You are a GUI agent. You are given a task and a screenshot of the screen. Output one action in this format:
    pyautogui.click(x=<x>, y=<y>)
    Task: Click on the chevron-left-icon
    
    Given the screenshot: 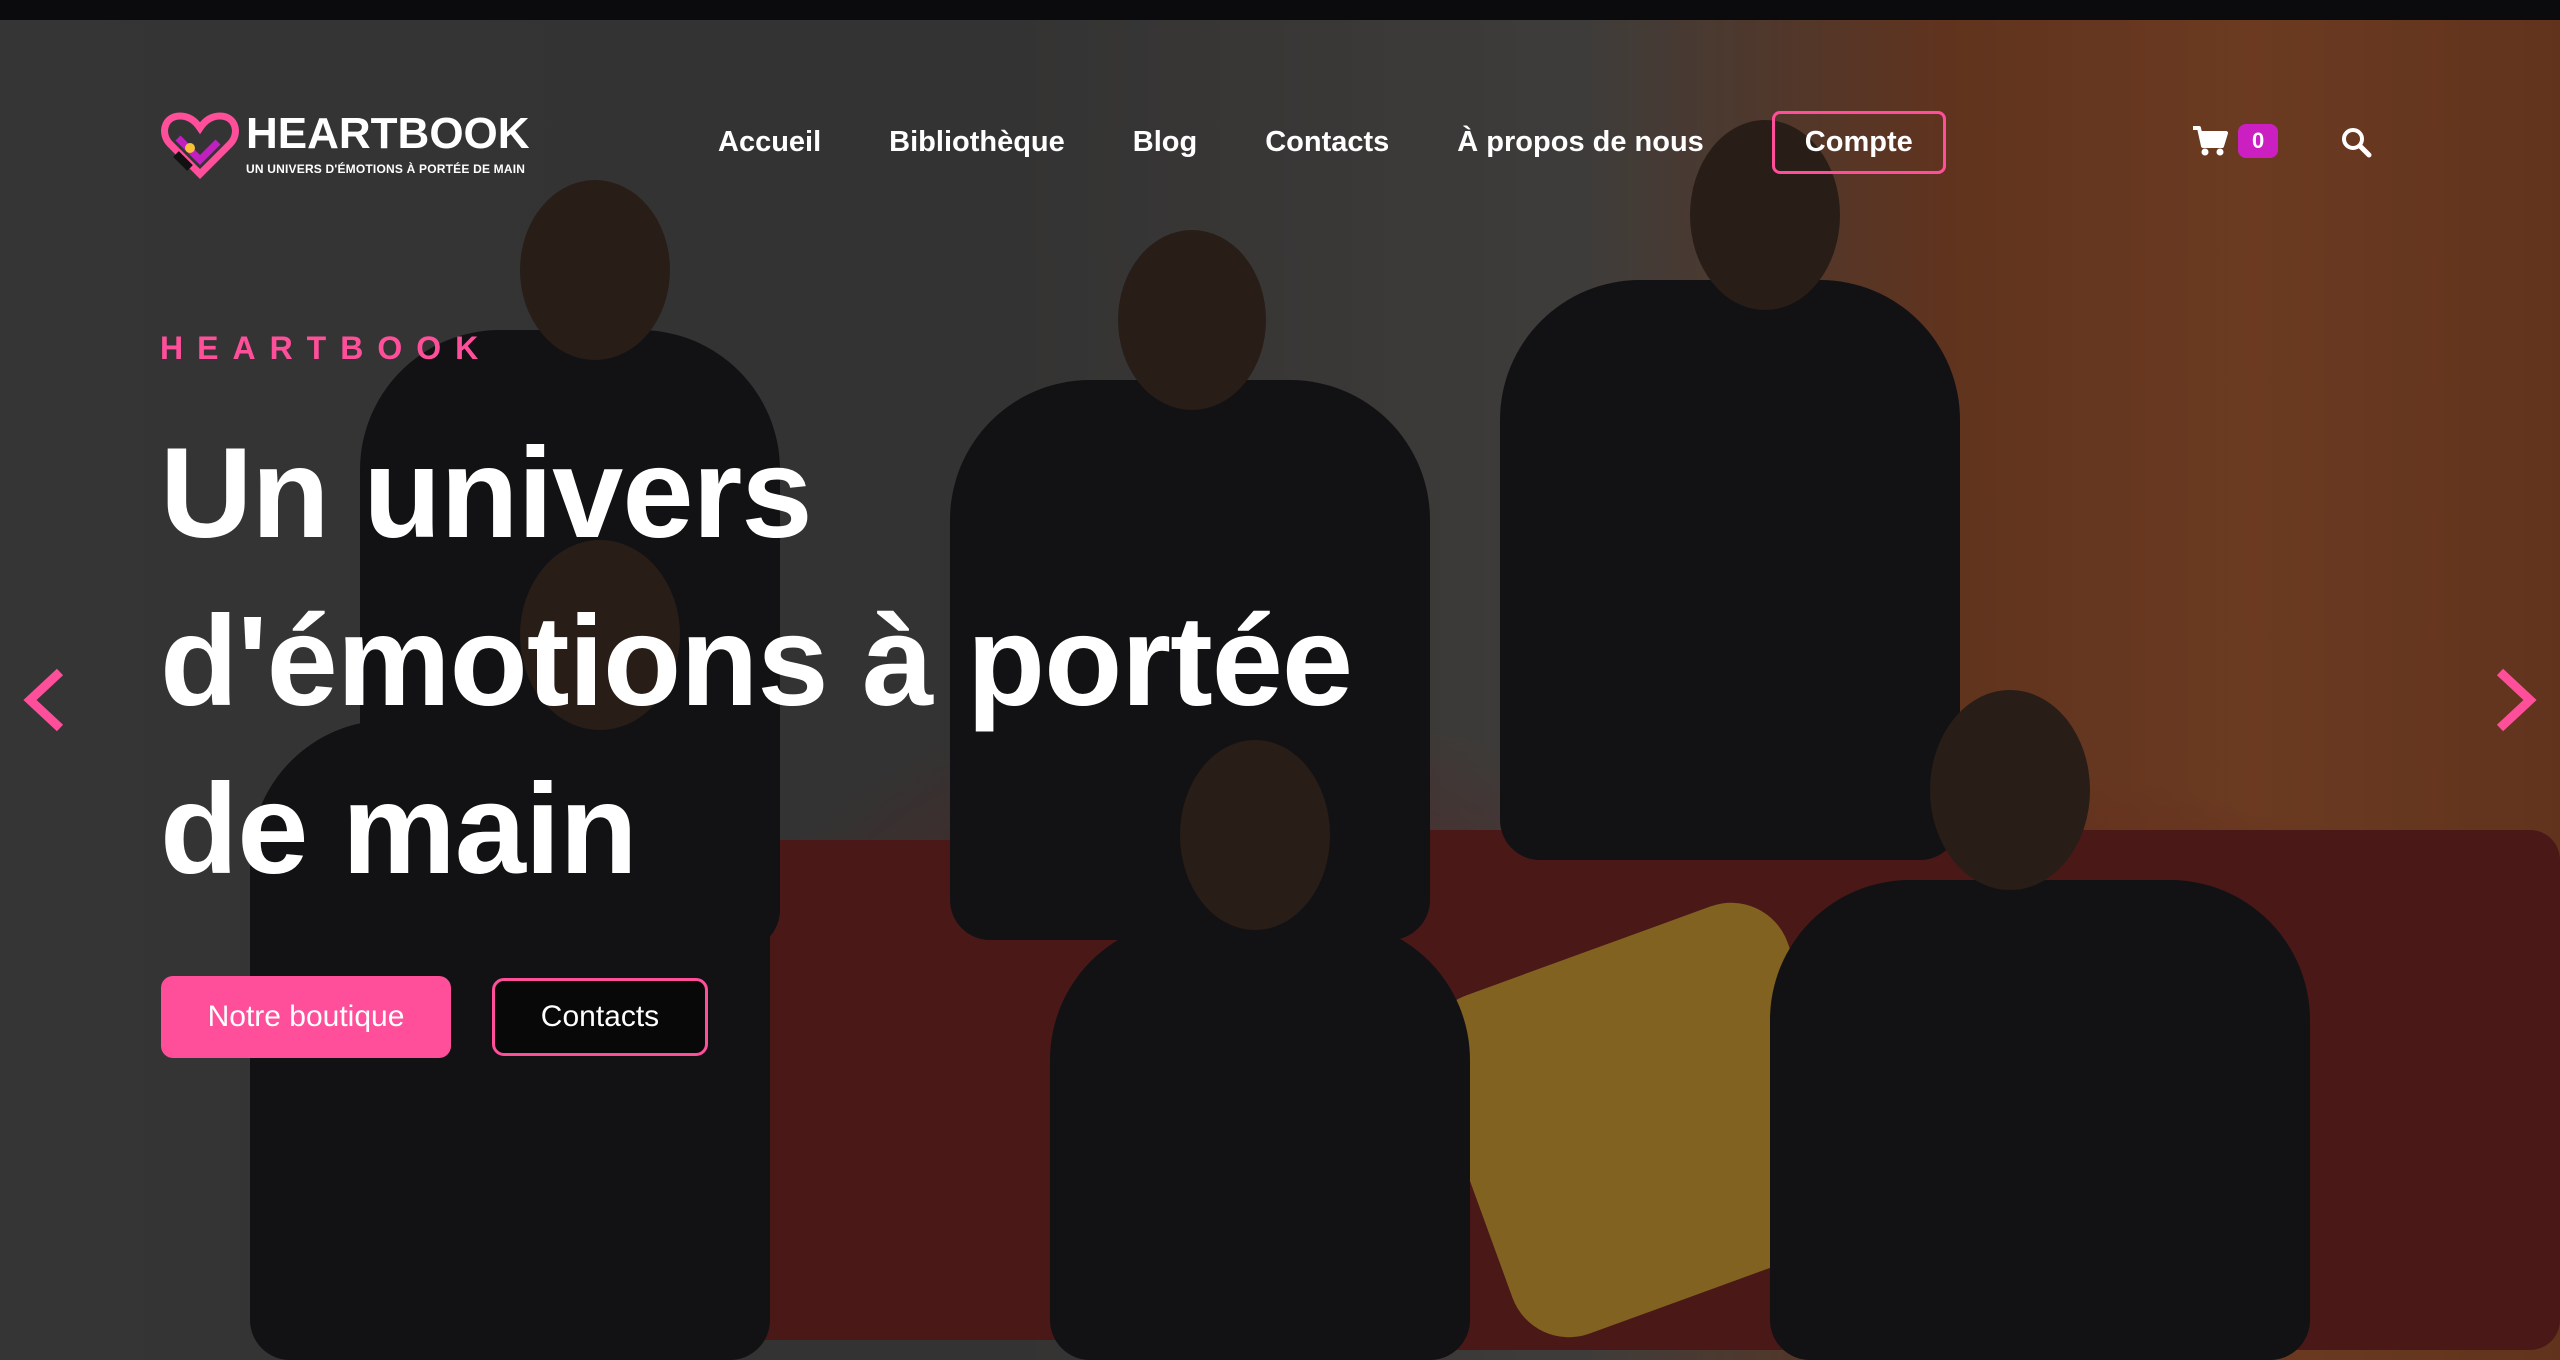 What is the action you would take?
    pyautogui.click(x=44, y=700)
    